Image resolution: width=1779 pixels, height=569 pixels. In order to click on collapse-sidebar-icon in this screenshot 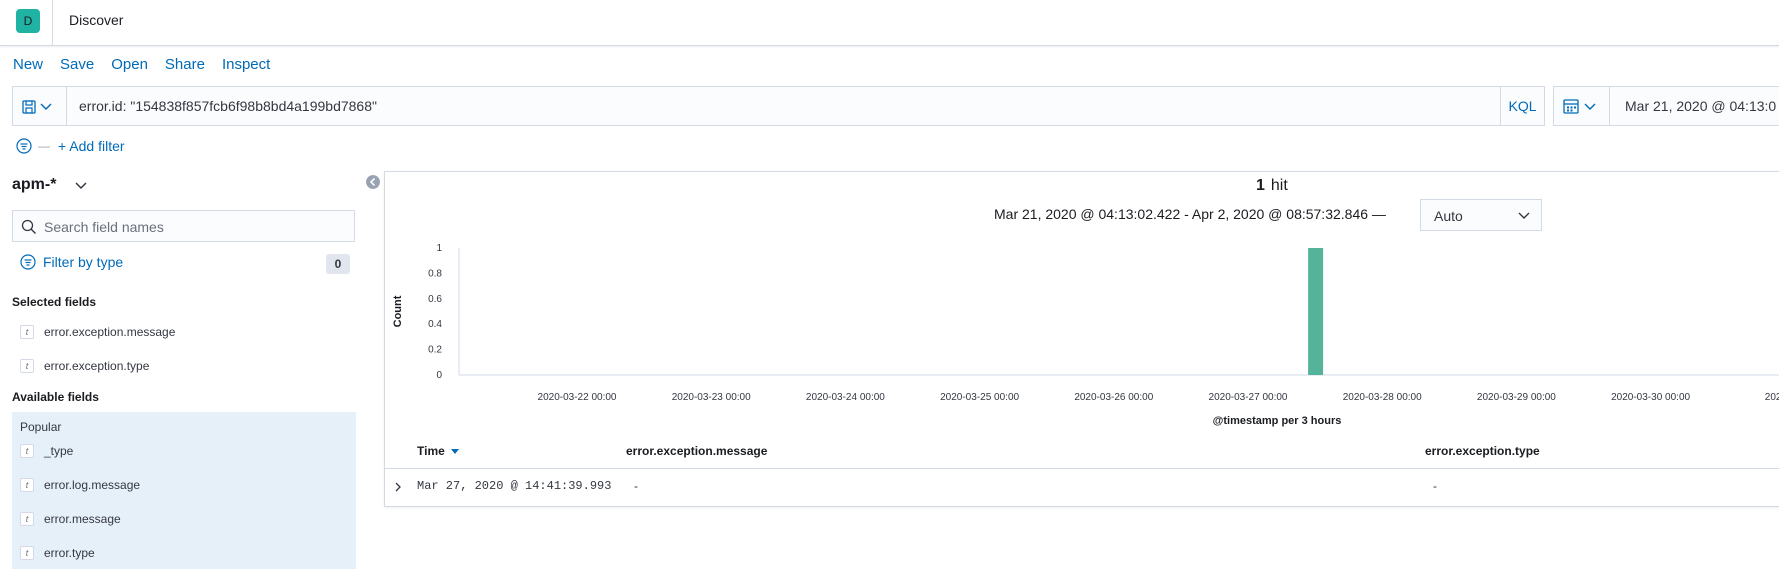, I will do `click(373, 182)`.